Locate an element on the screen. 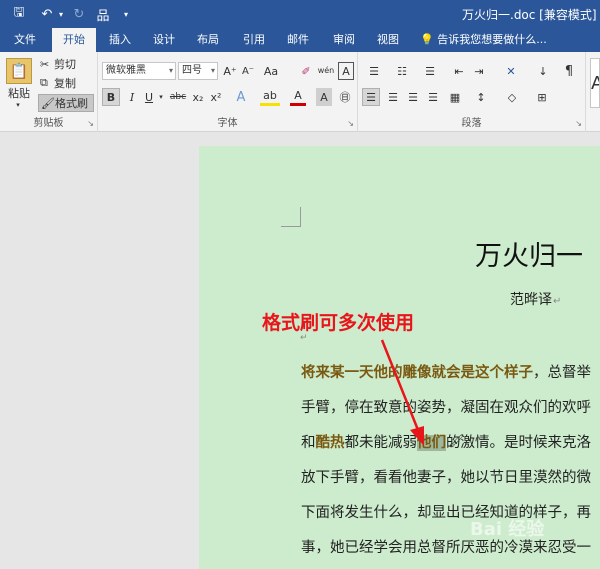 The height and width of the screenshot is (569, 600). arrow-head is located at coordinates (417, 436).